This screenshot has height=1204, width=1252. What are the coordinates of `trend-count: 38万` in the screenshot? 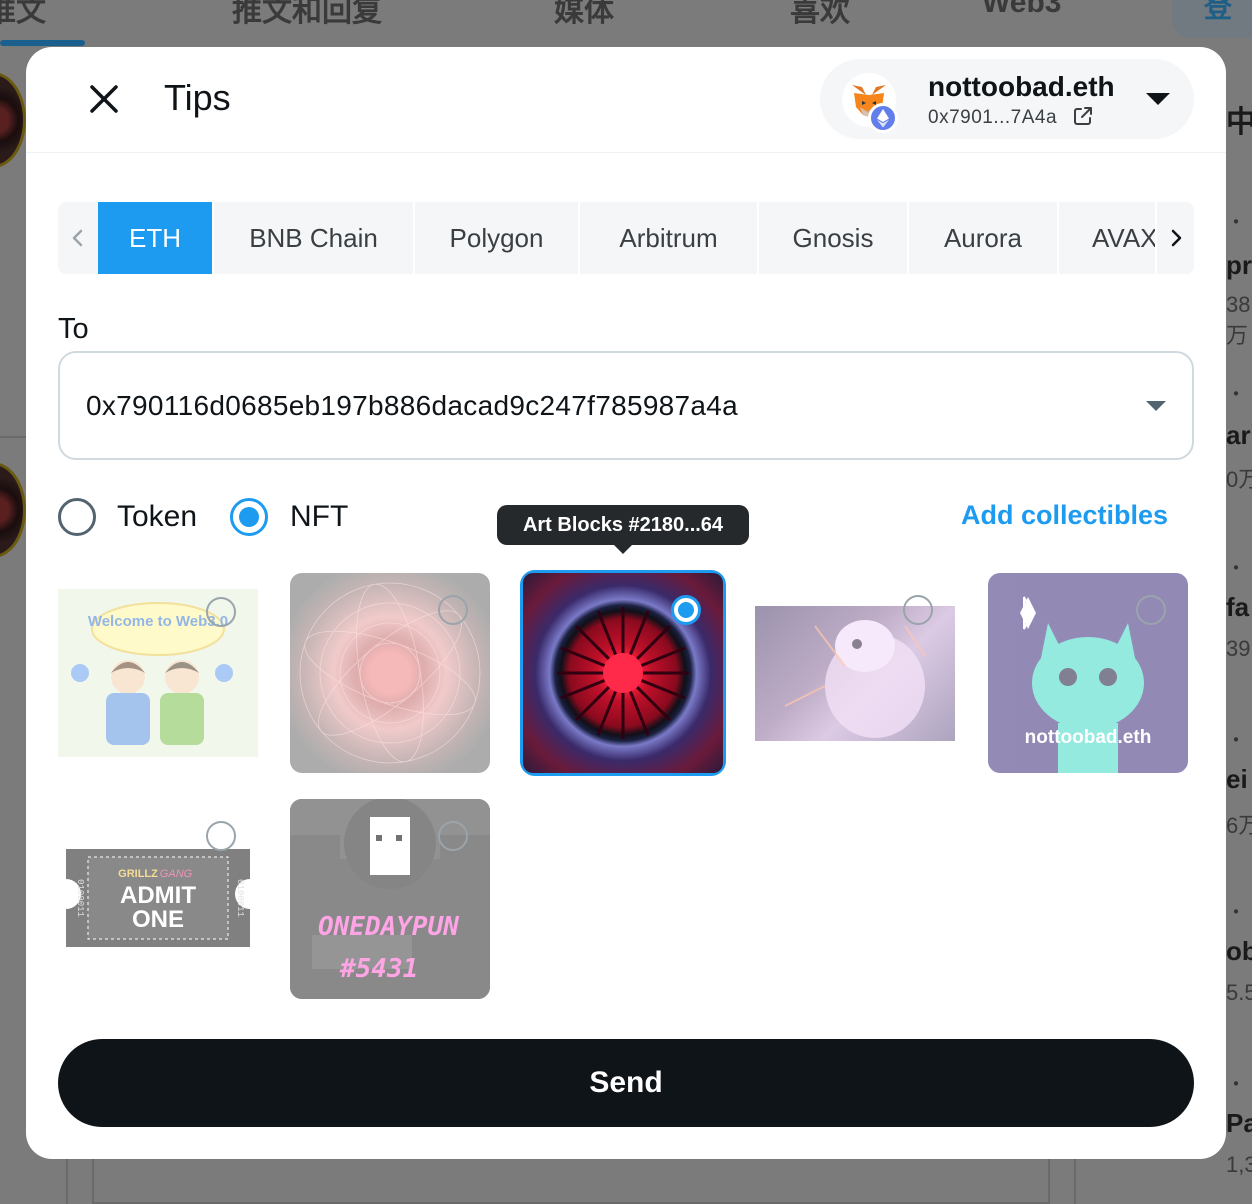 It's located at (1238, 320).